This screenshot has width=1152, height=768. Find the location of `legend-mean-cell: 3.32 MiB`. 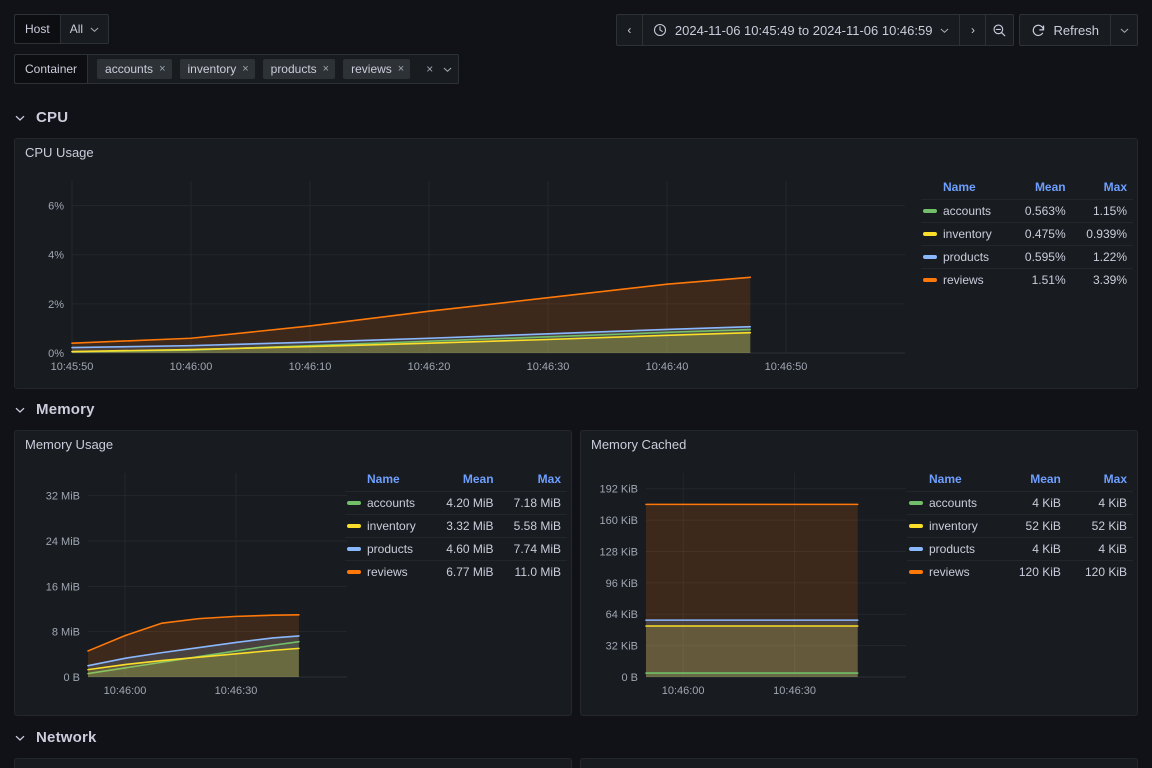

legend-mean-cell: 3.32 MiB is located at coordinates (466, 526).